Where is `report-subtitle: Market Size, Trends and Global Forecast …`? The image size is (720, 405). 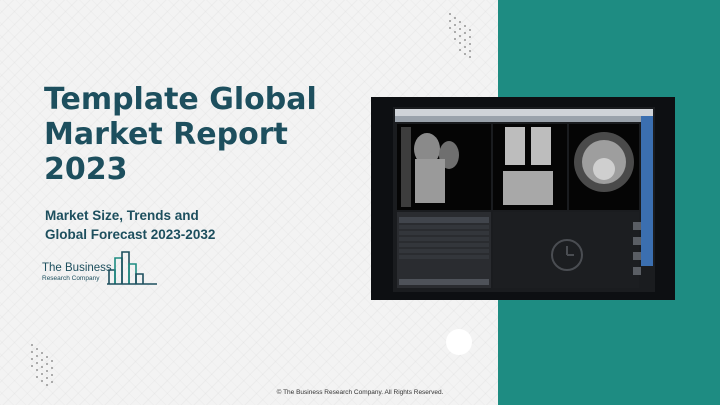
report-subtitle: Market Size, Trends and Global Forecast … is located at coordinates (165, 225).